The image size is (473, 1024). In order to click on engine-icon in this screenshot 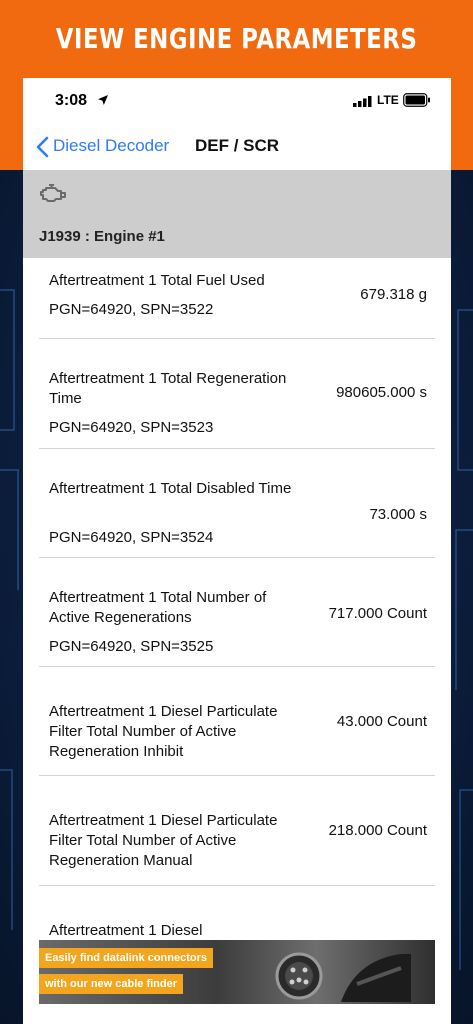, I will do `click(53, 193)`.